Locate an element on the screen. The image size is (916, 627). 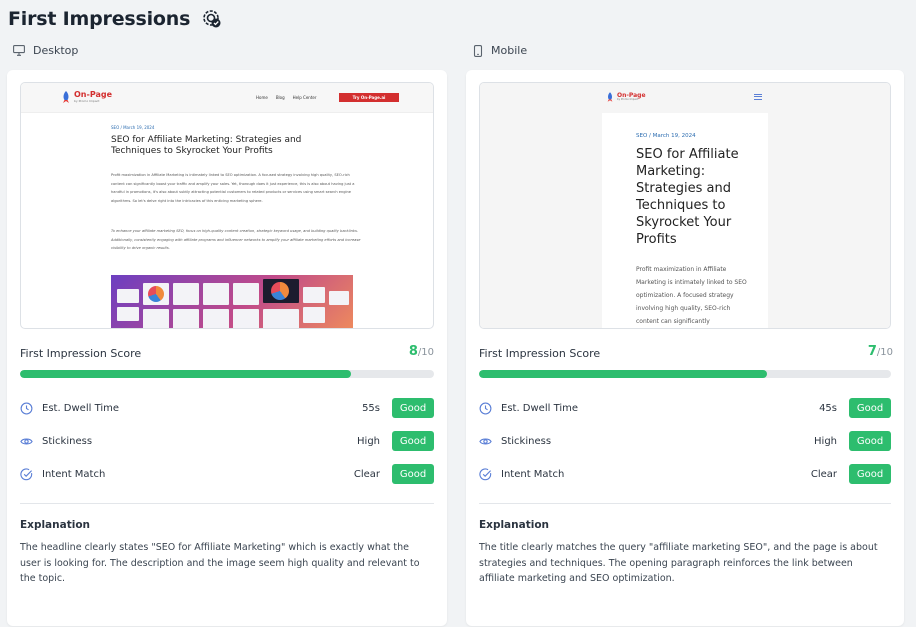
preview-hero-image is located at coordinates (232, 301).